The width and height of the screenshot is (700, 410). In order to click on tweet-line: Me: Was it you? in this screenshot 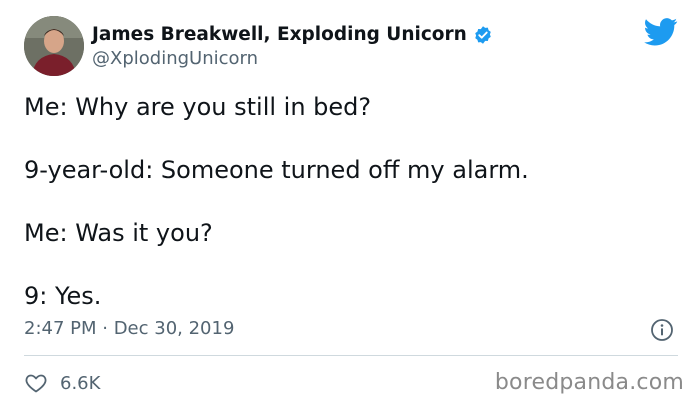, I will do `click(118, 233)`.